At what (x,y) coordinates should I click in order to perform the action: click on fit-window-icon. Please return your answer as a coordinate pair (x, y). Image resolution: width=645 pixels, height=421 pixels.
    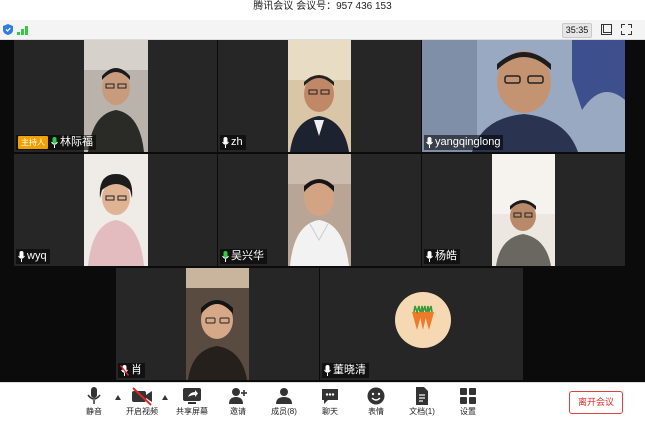
    Looking at the image, I should click on (606, 29).